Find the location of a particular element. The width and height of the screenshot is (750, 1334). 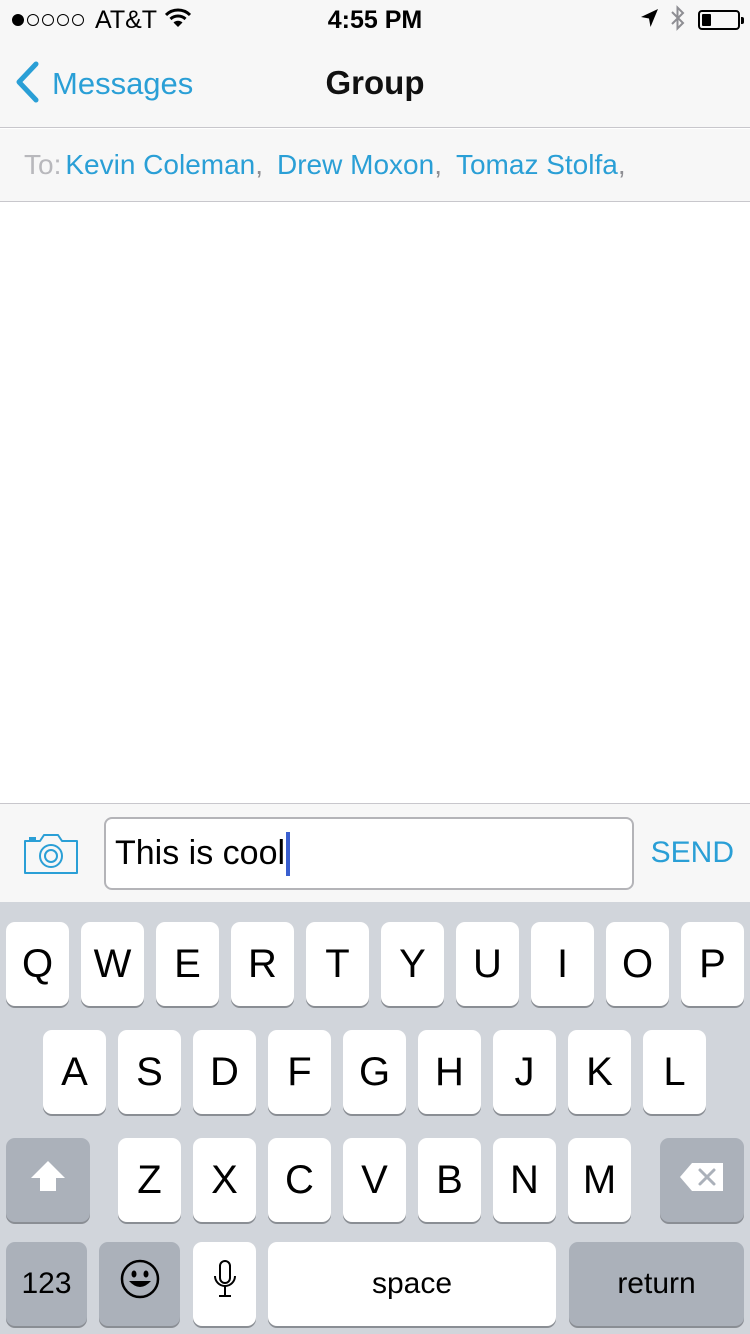

microphone-icon is located at coordinates (225, 1284).